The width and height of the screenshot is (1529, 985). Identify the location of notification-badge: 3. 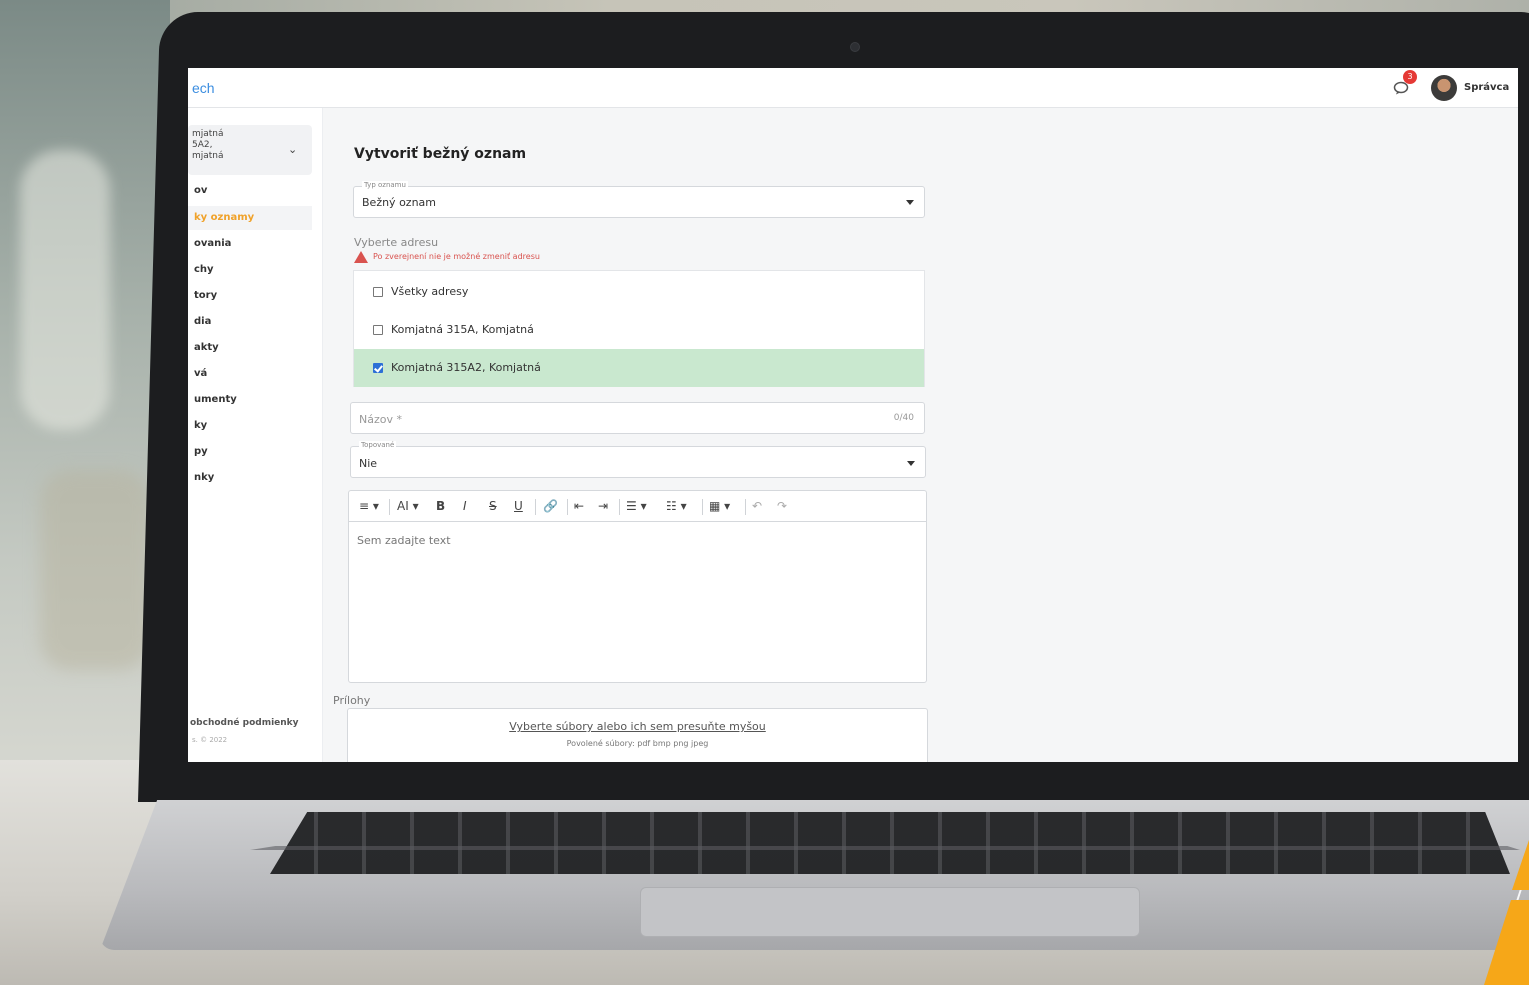
(1410, 77).